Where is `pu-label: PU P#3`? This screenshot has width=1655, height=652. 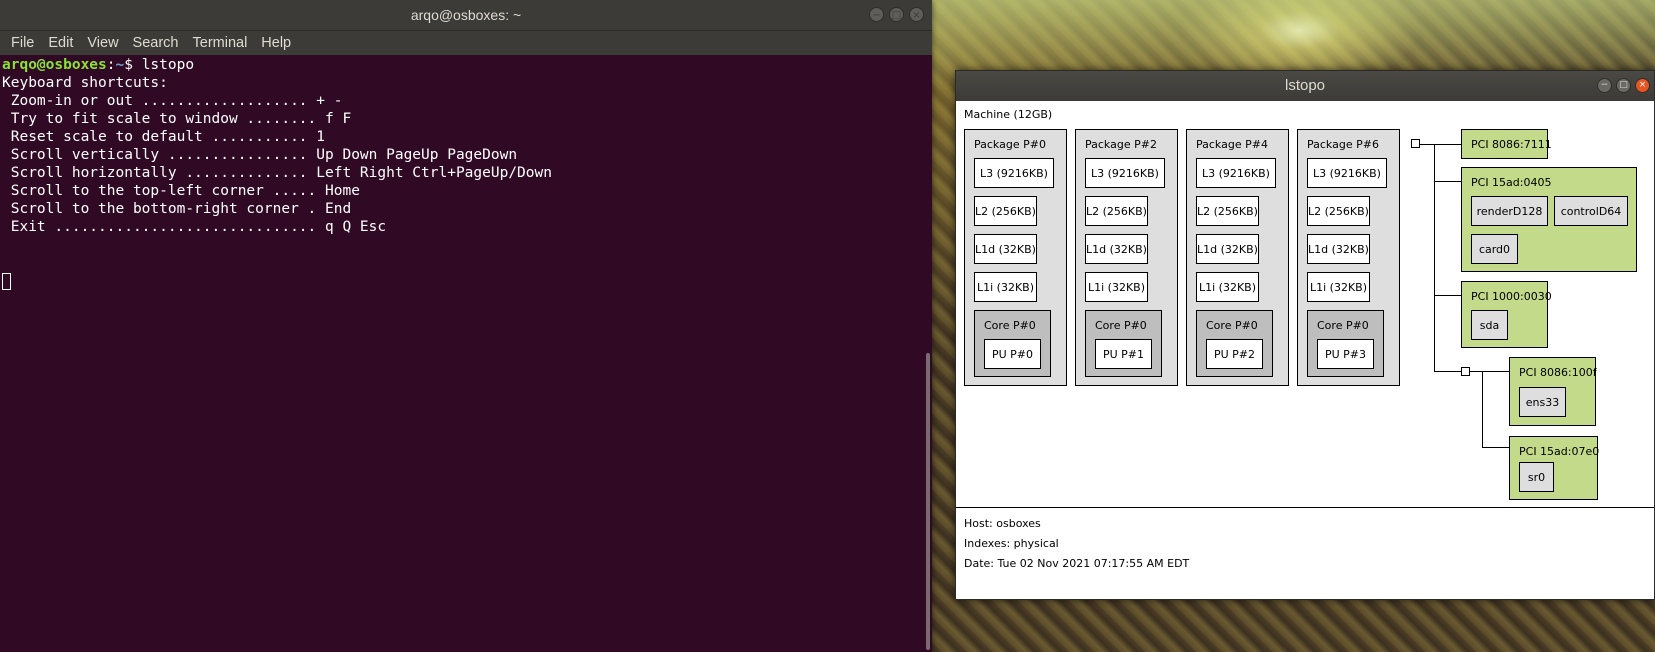
pu-label: PU P#3 is located at coordinates (1345, 354).